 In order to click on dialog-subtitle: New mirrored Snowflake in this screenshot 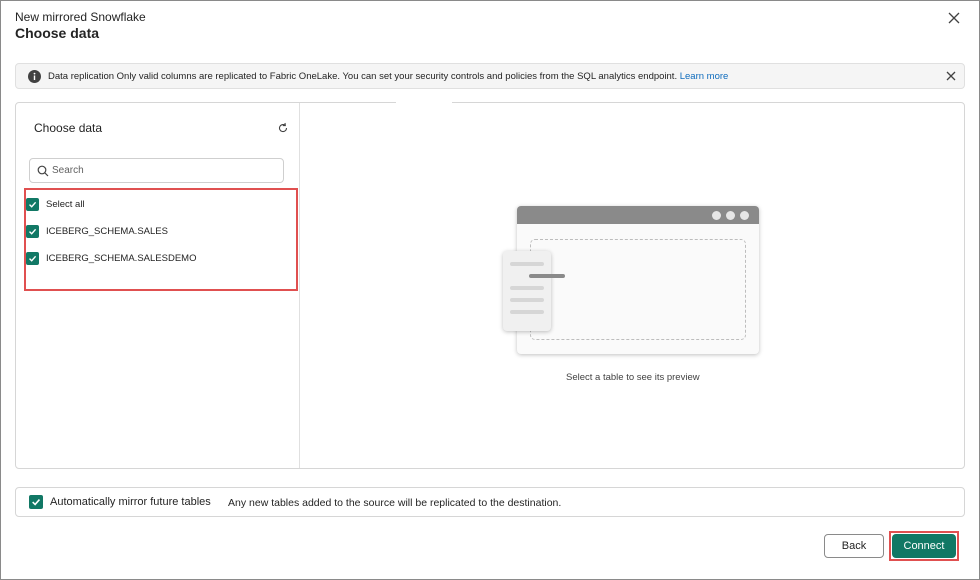, I will do `click(80, 17)`.